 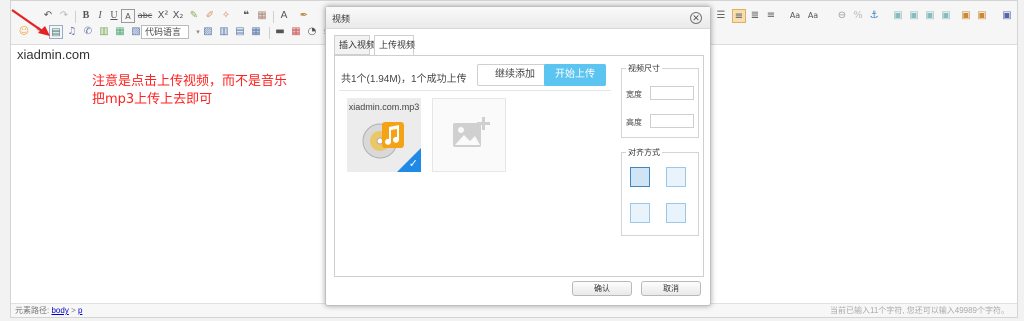 I want to click on video-size-fieldset: 视频尺寸 宽度 高度, so click(x=660, y=100).